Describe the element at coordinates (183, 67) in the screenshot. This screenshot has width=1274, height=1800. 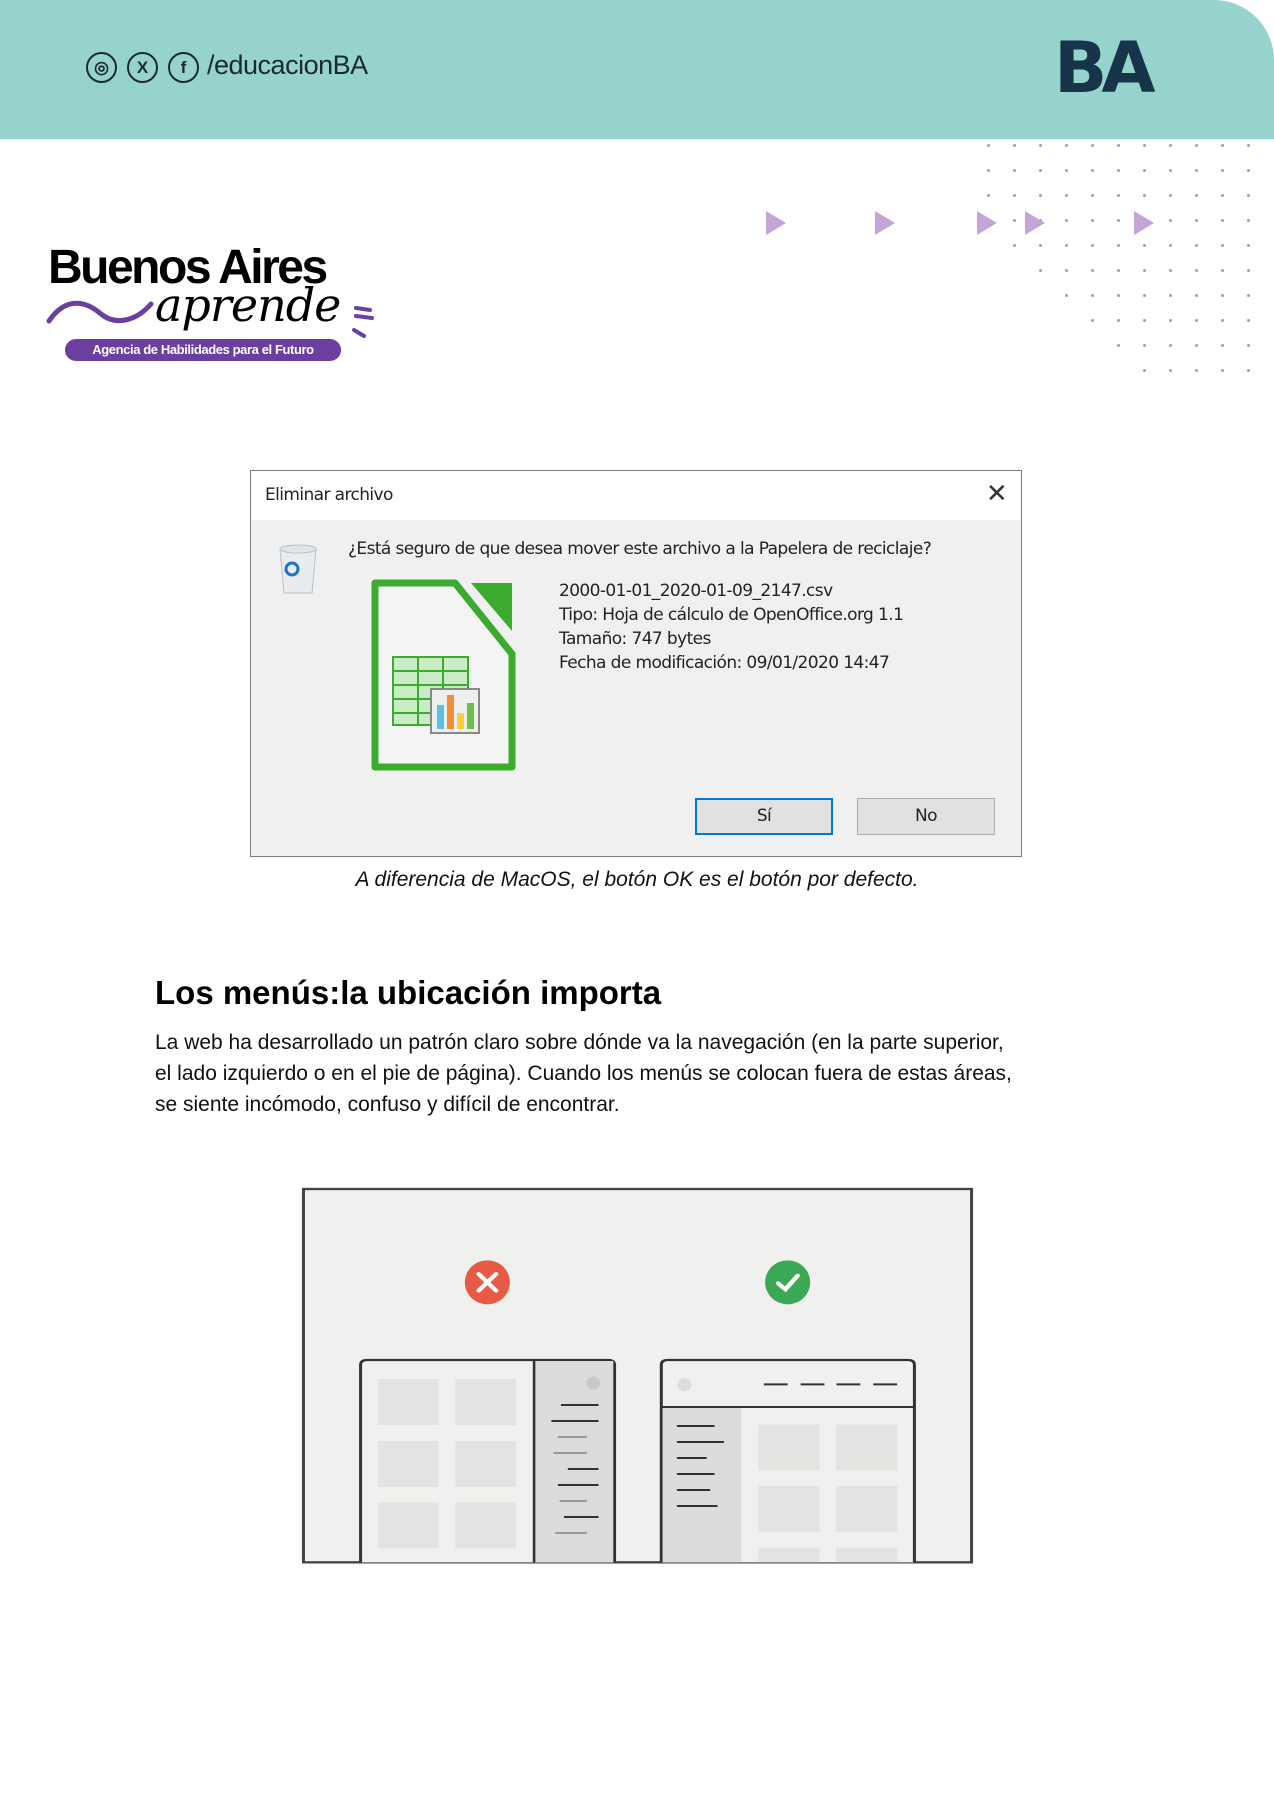
I see `facebook-icon: f` at that location.